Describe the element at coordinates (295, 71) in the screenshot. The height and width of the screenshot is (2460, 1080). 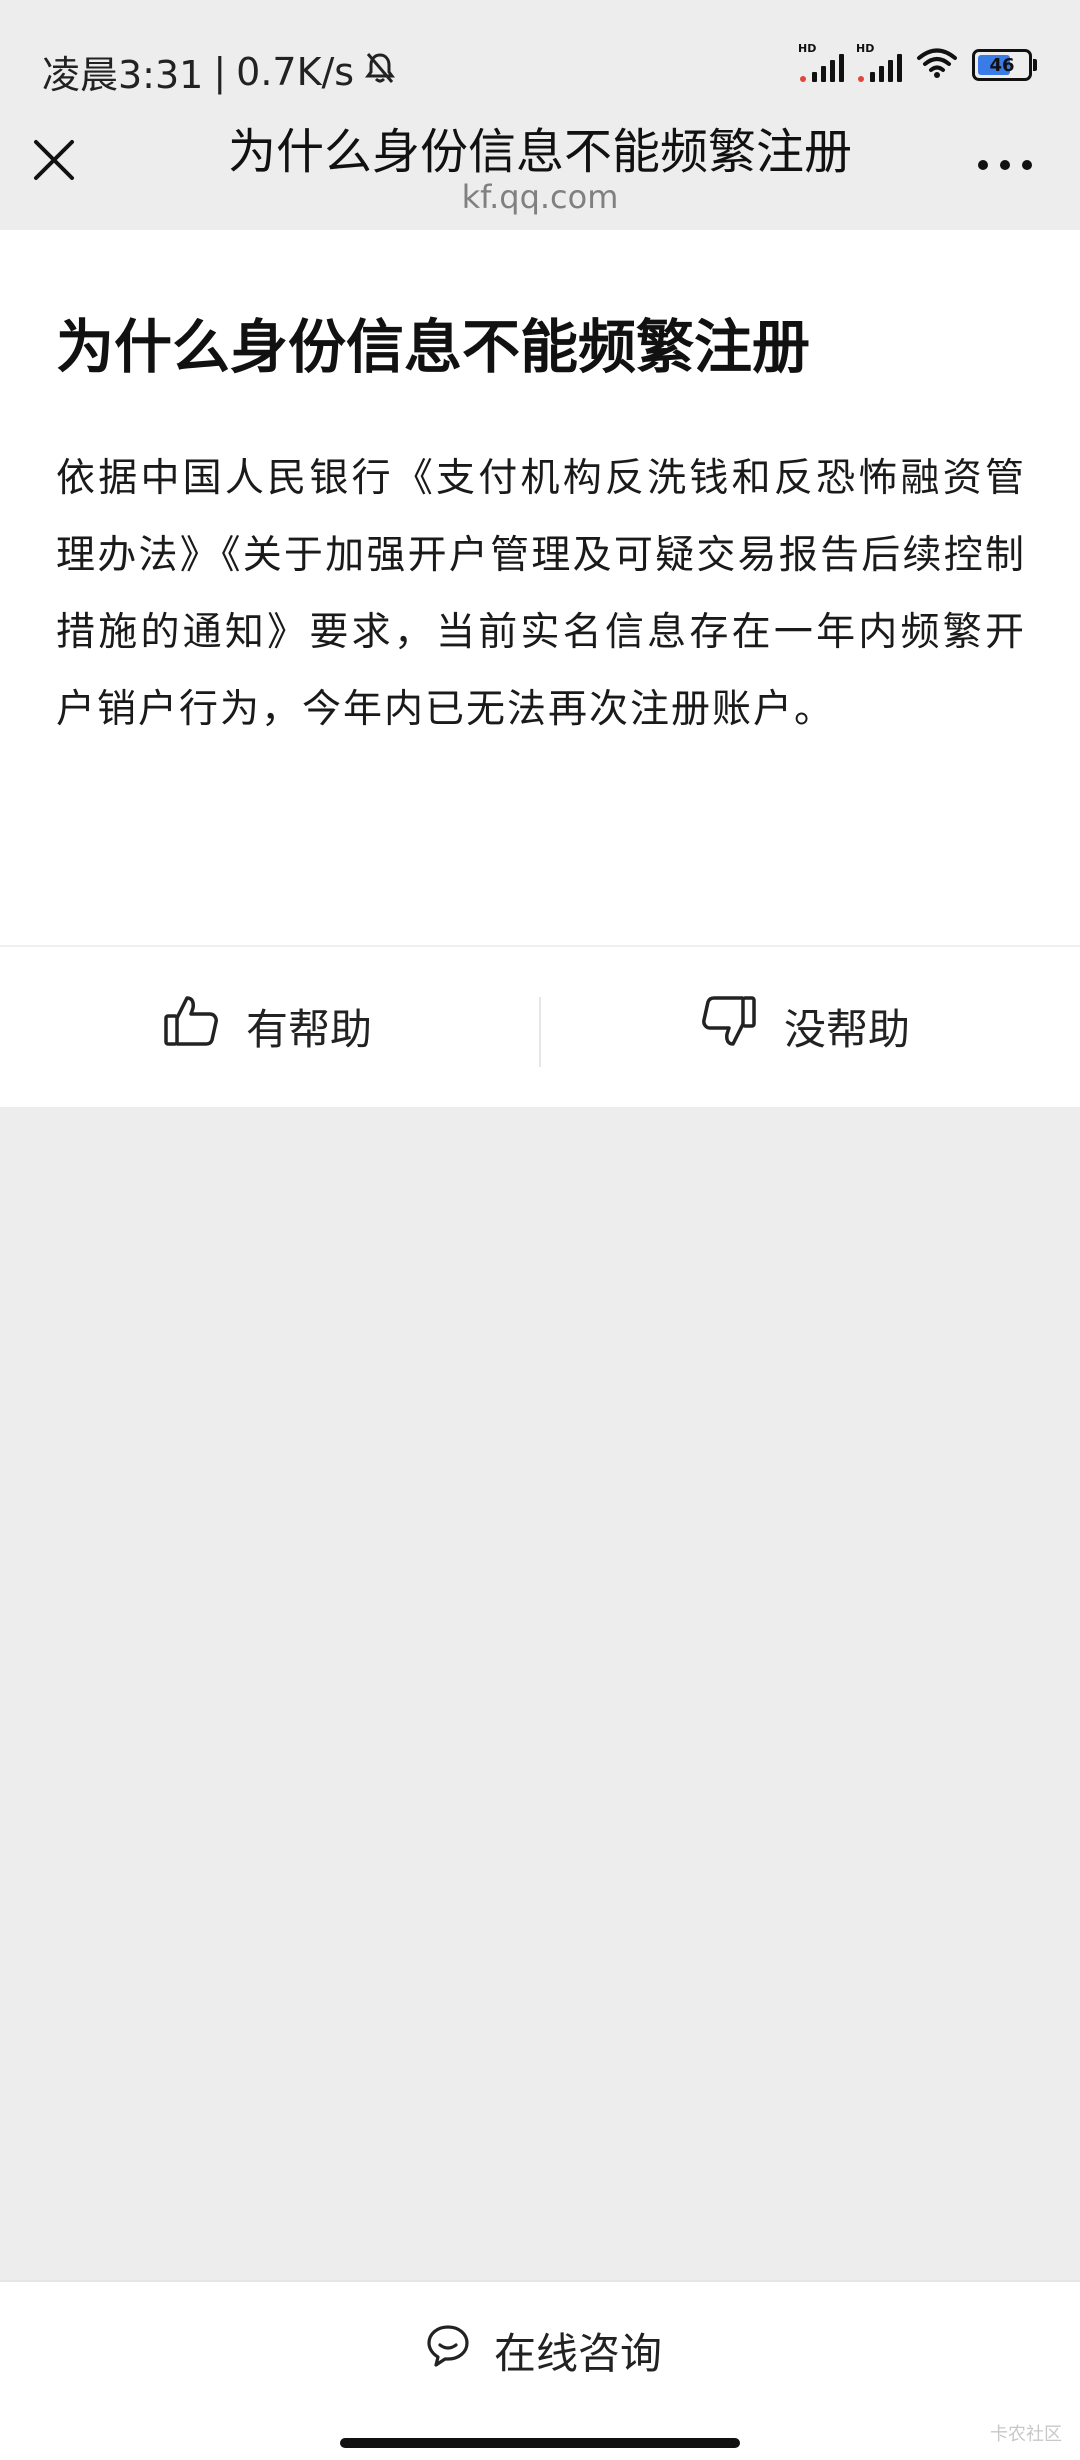
I see `network-speed: 0.7K/s` at that location.